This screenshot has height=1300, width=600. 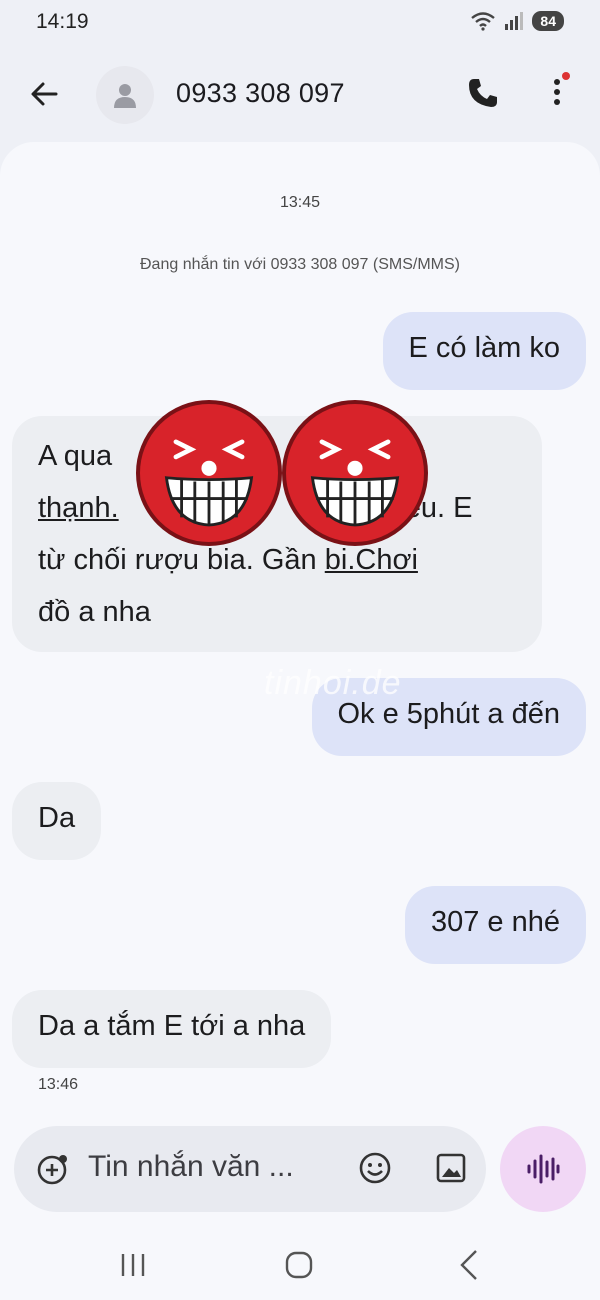 What do you see at coordinates (300, 264) in the screenshot?
I see `sms-info: Đang nhắn tin với 0933 308 097 (SMS/MMS)` at bounding box center [300, 264].